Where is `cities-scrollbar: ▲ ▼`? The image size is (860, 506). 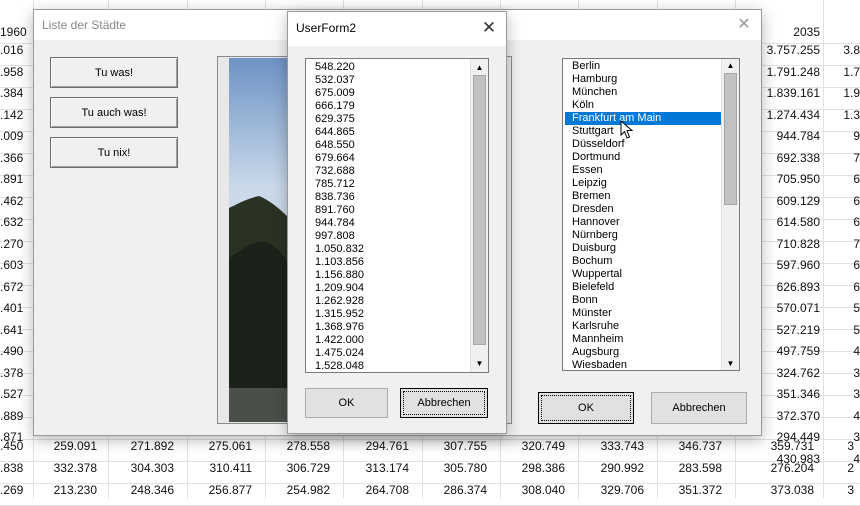
cities-scrollbar: ▲ ▼ is located at coordinates (730, 214).